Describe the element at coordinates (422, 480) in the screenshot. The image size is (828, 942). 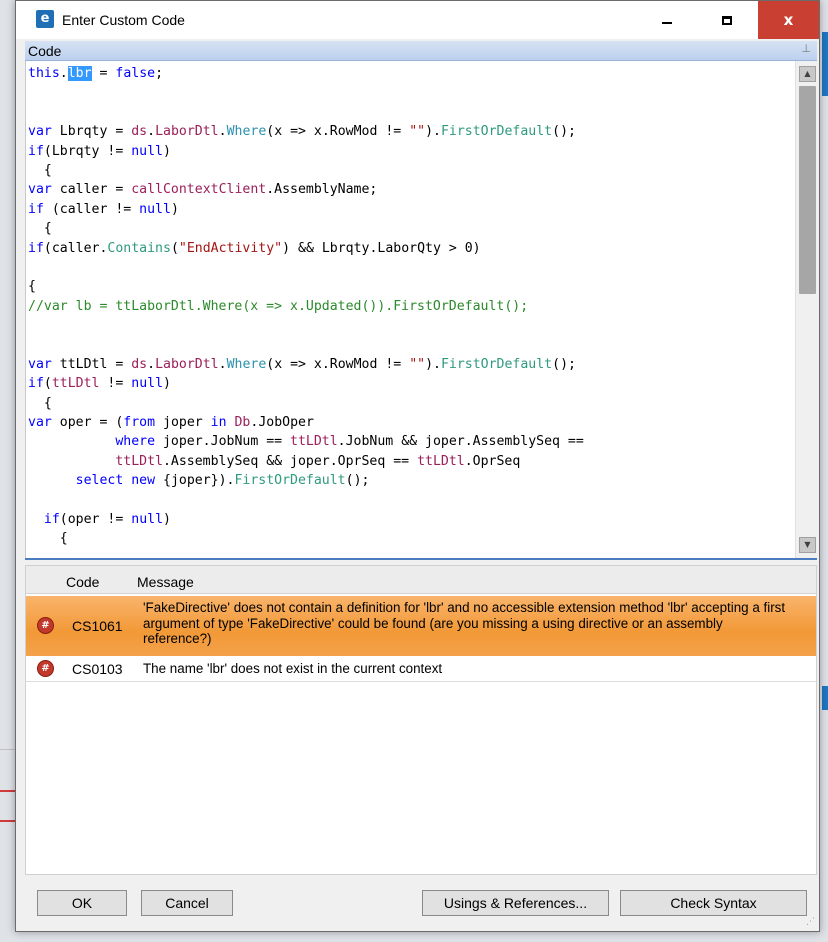
I see `code-line: select new {joper}).FirstOrDefault();` at that location.